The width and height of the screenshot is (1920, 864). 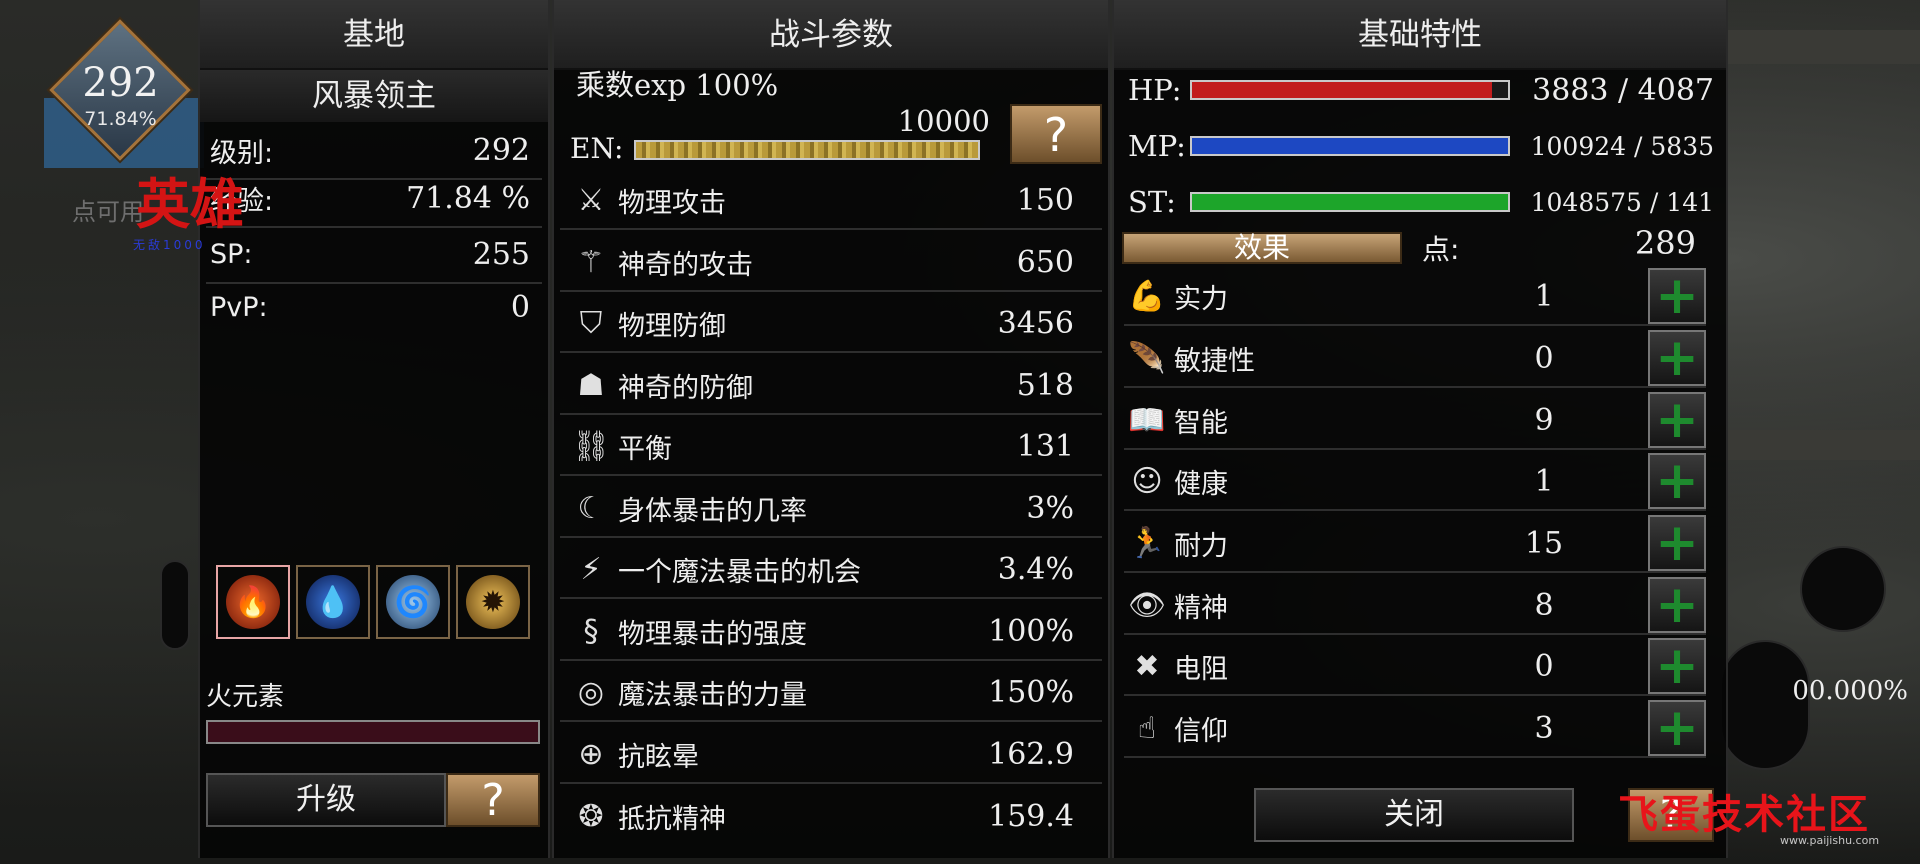 What do you see at coordinates (831, 201) in the screenshot?
I see `combat-stat-row: ⚔ 物理攻击 150` at bounding box center [831, 201].